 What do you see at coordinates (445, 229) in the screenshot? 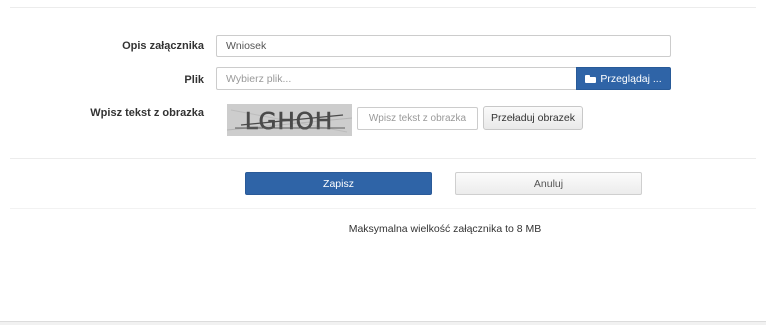
I see `max-size-note: Maksymalna wielkość załącznika to 8 MB` at bounding box center [445, 229].